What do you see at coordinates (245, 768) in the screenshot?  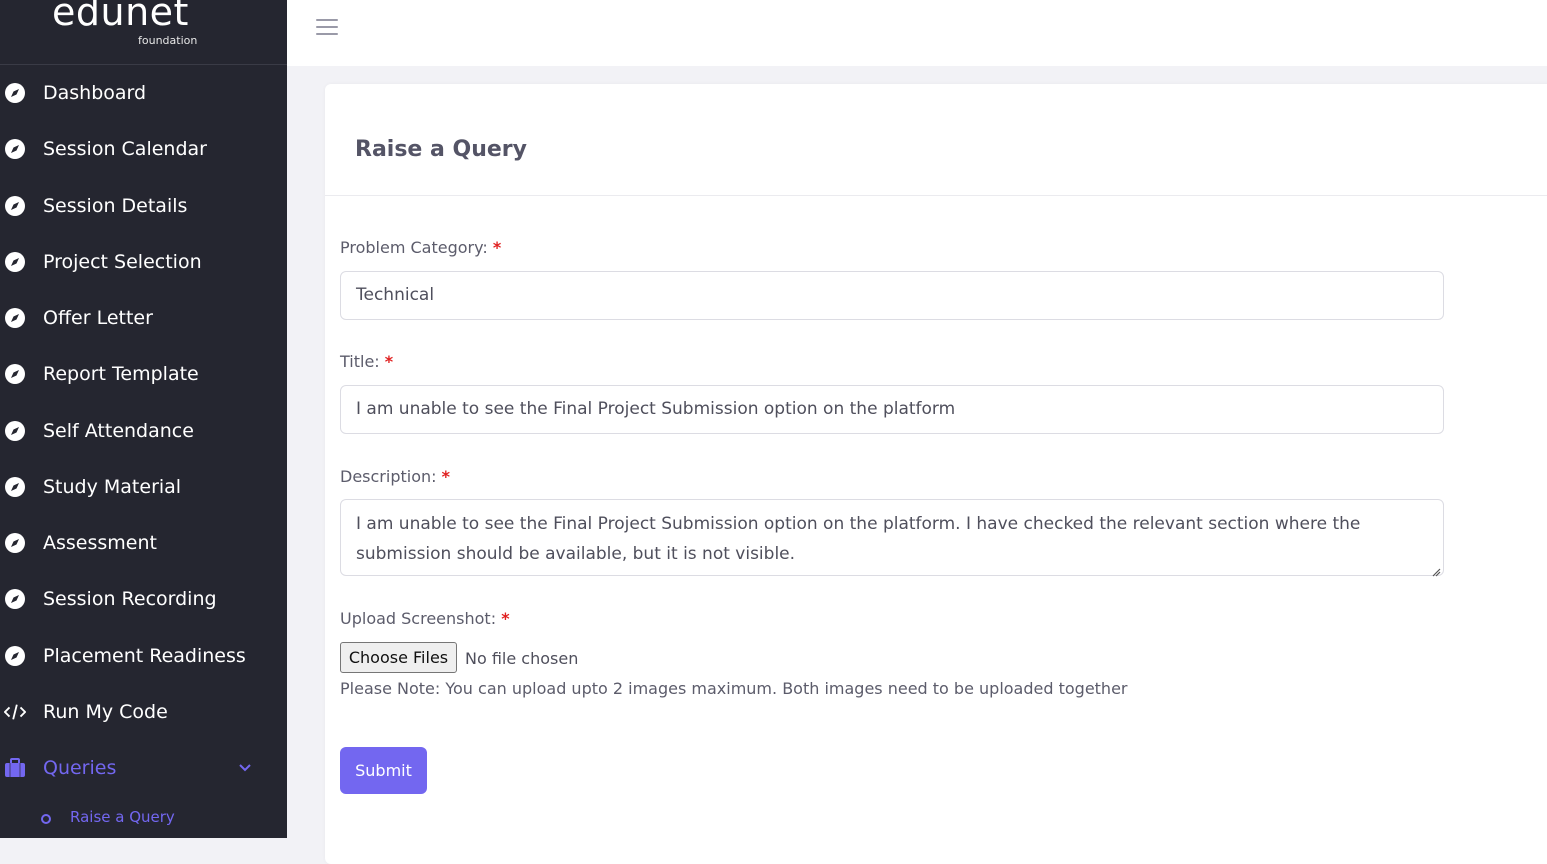 I see `chevron-down-icon` at bounding box center [245, 768].